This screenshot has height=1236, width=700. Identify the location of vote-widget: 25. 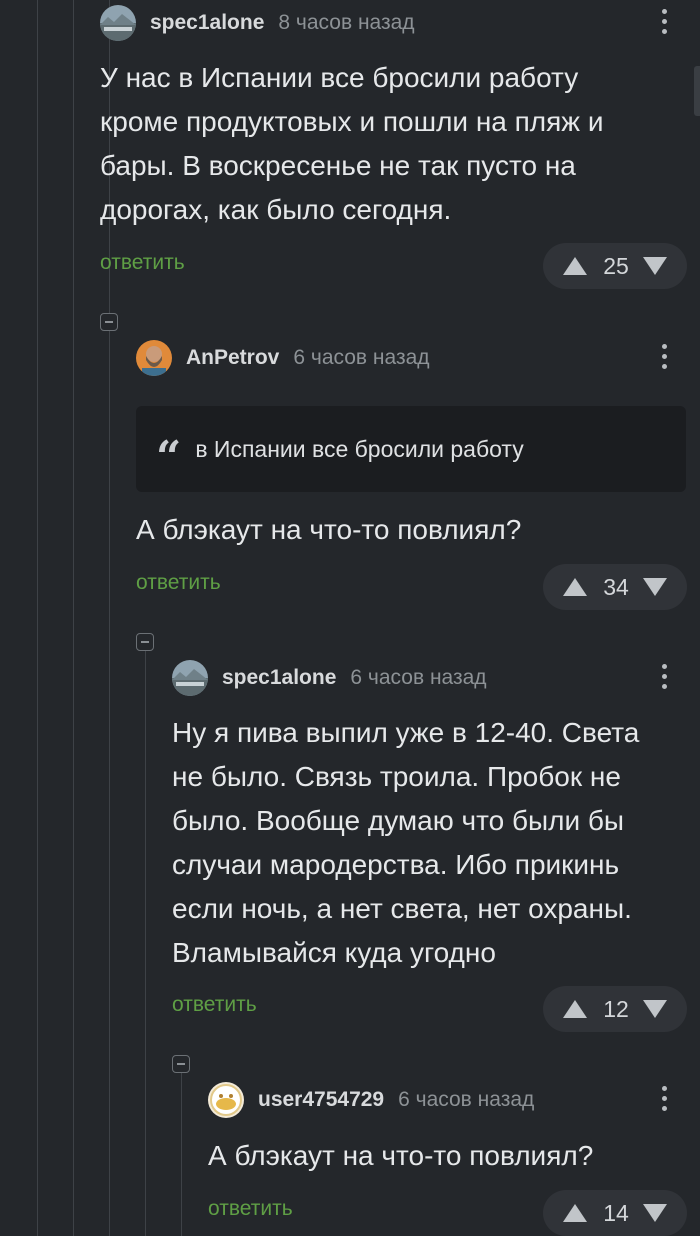
(615, 266).